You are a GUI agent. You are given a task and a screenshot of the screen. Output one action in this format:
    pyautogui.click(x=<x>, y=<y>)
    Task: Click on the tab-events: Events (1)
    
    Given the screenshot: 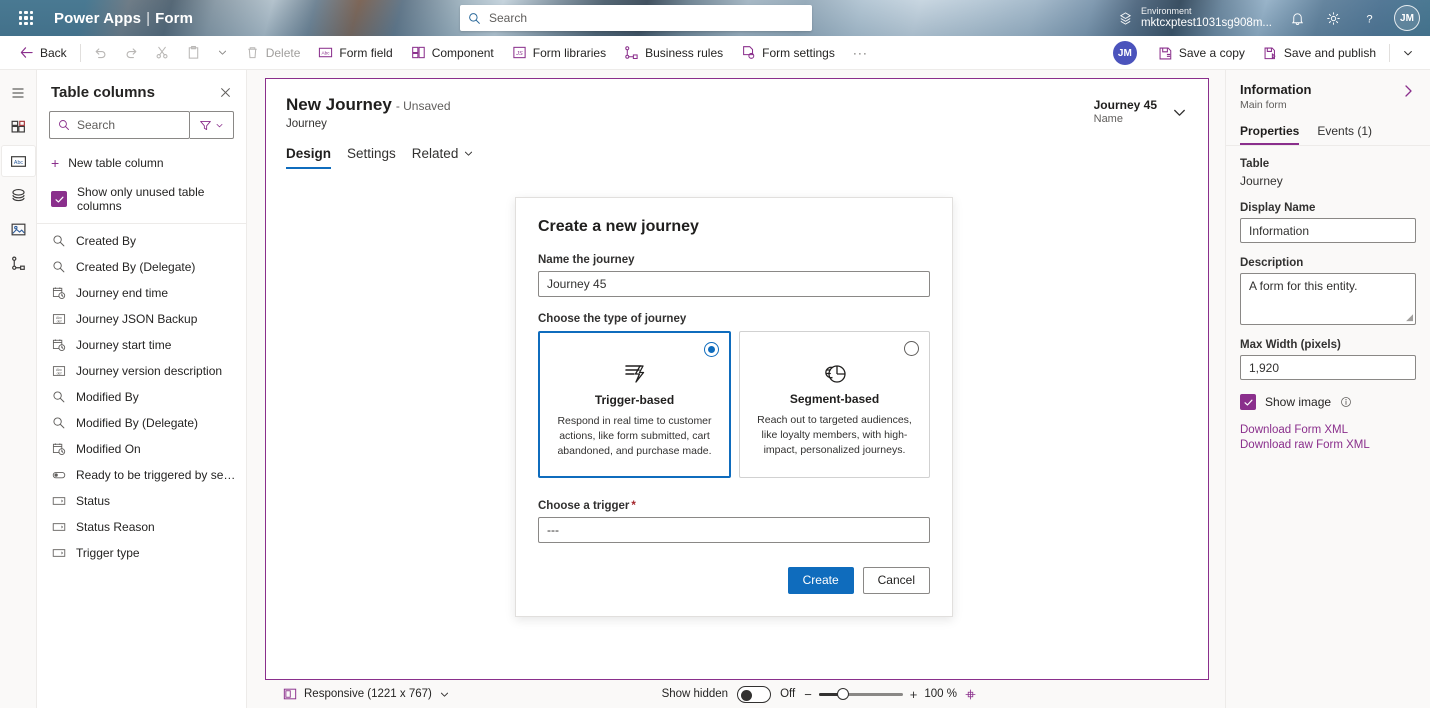 What is the action you would take?
    pyautogui.click(x=1344, y=133)
    